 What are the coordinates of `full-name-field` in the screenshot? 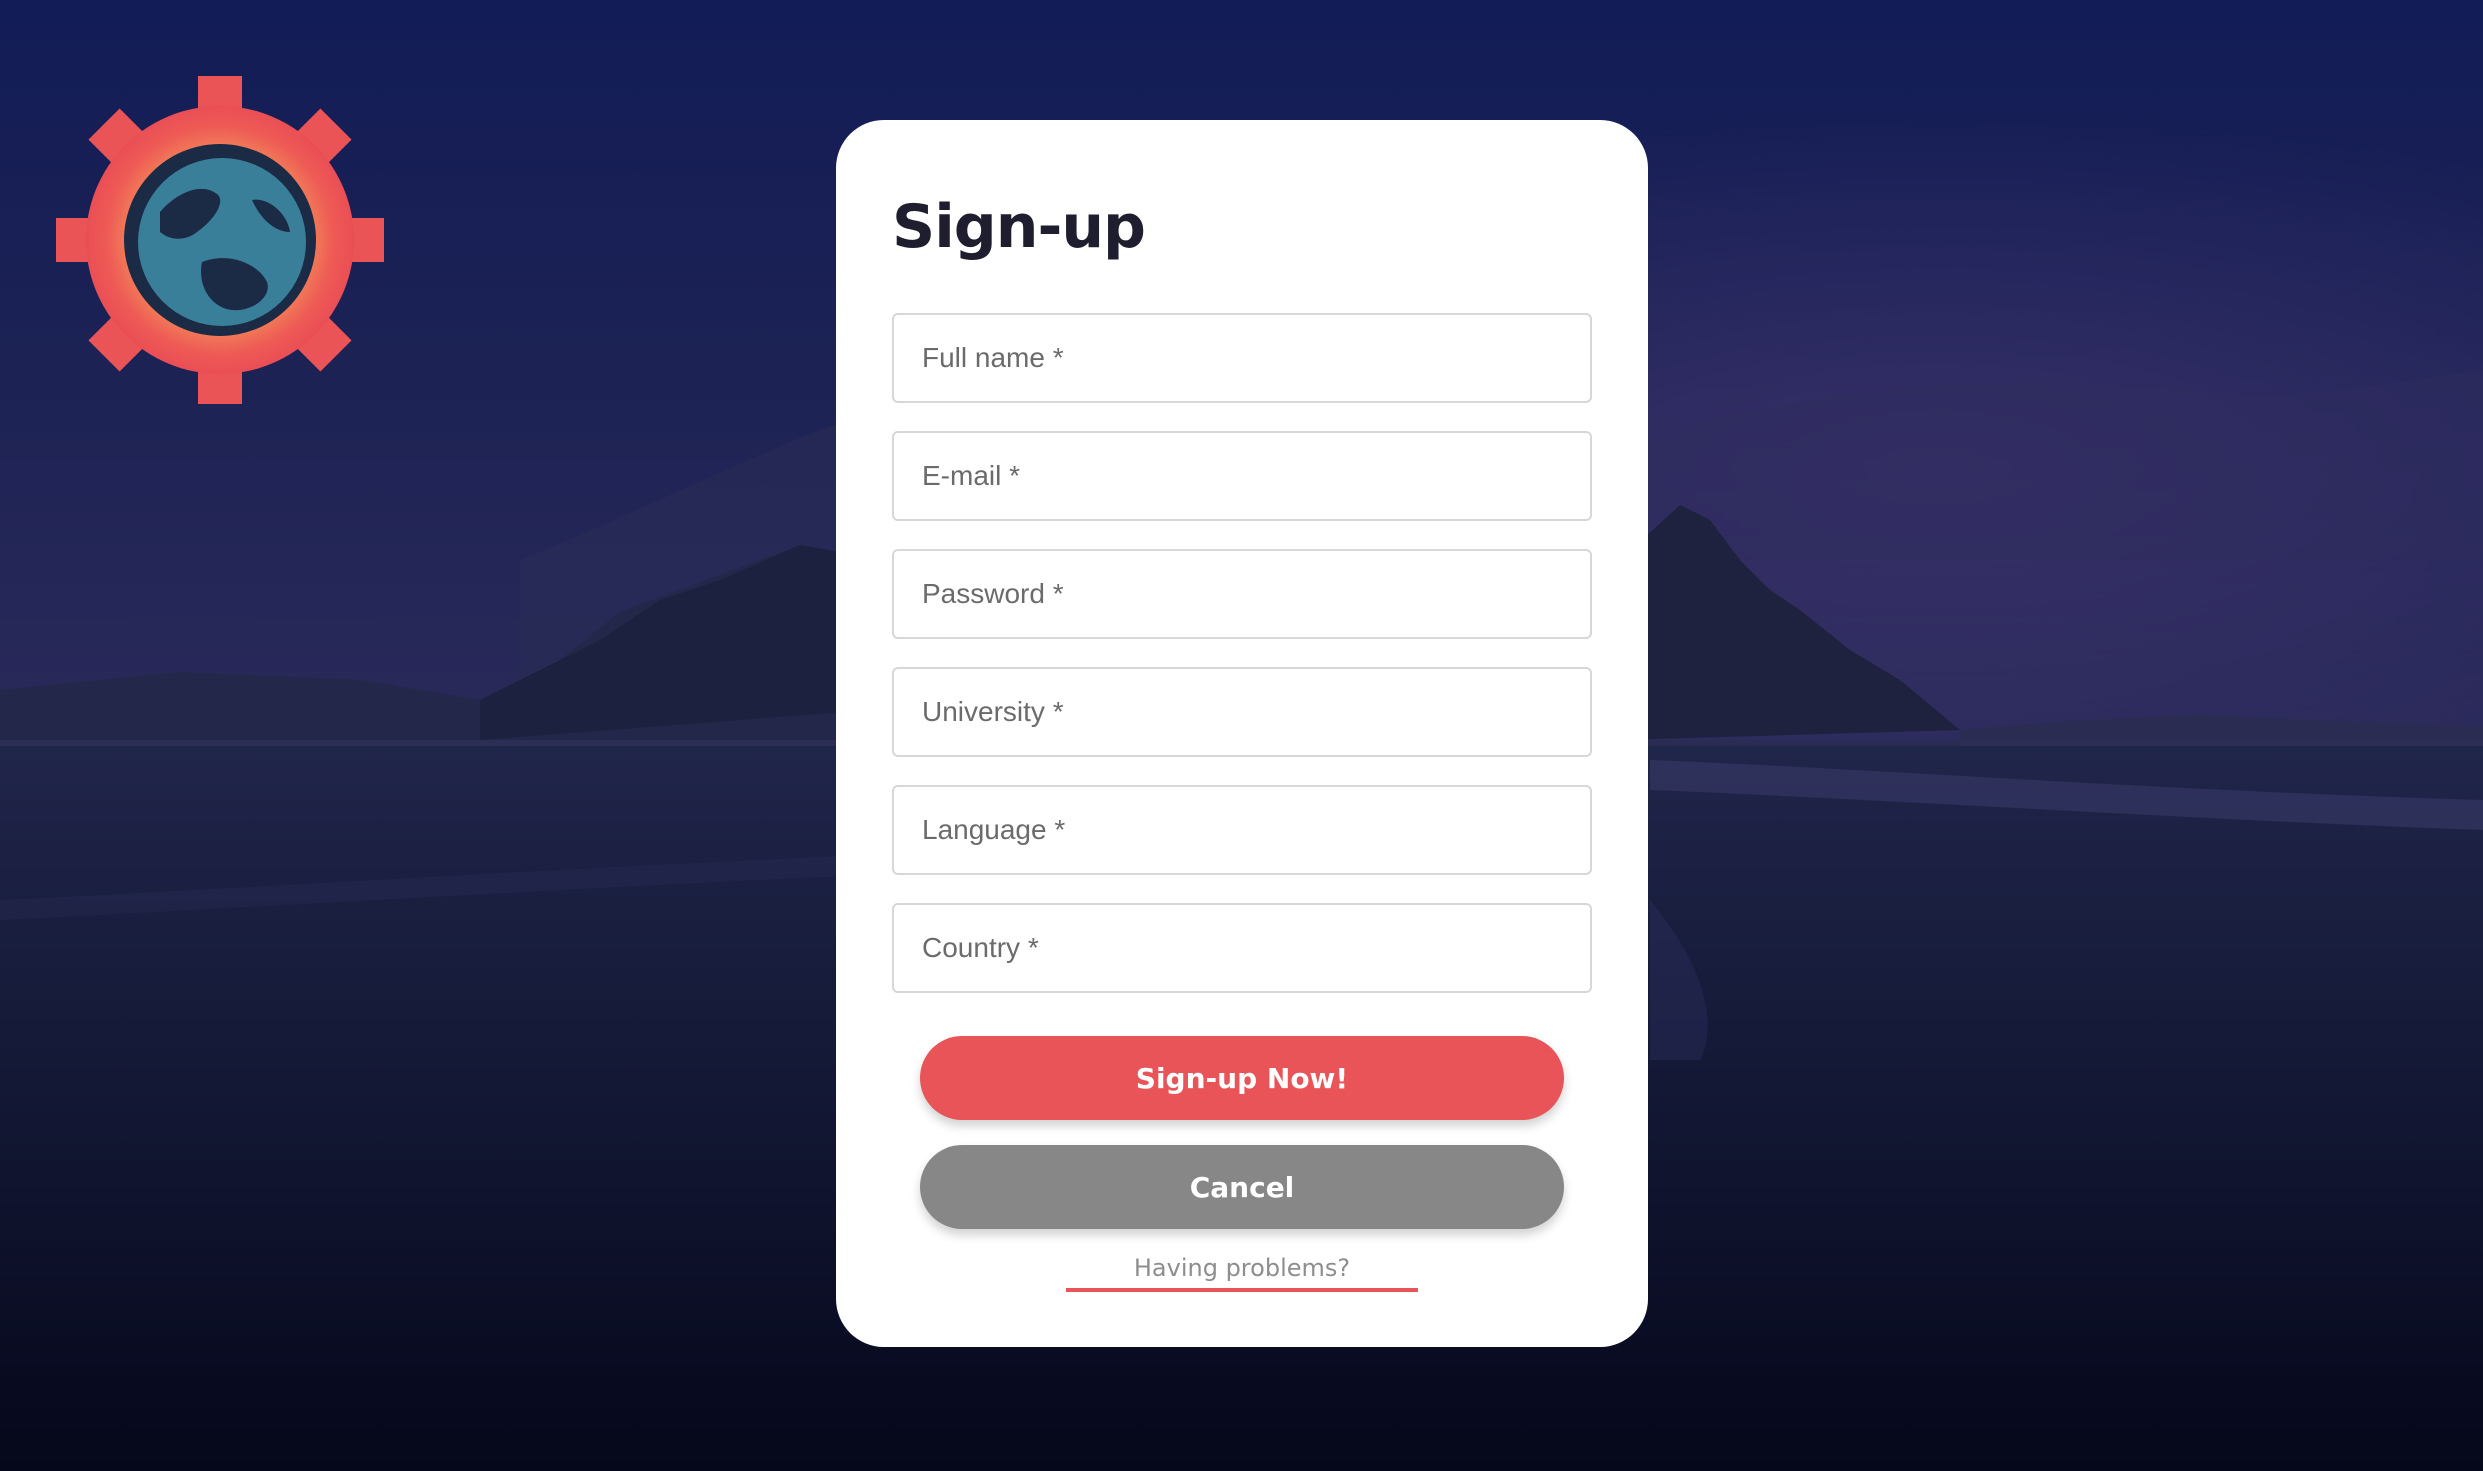 It's located at (1242, 358).